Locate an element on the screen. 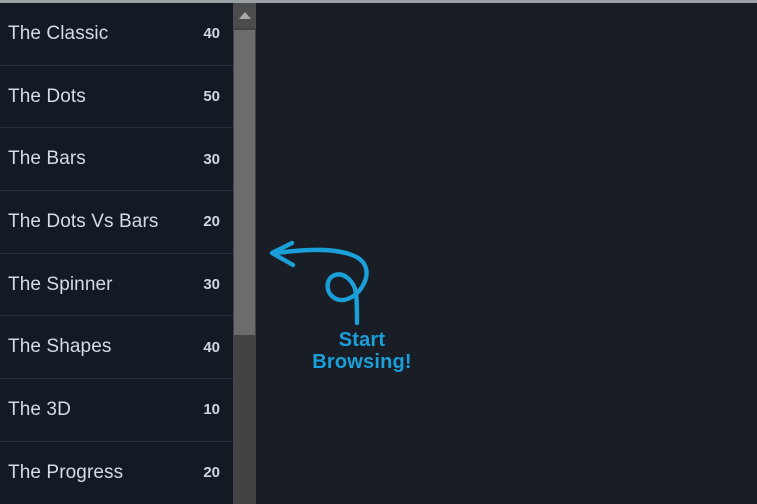  list-item: The Bars 30 is located at coordinates (116, 160).